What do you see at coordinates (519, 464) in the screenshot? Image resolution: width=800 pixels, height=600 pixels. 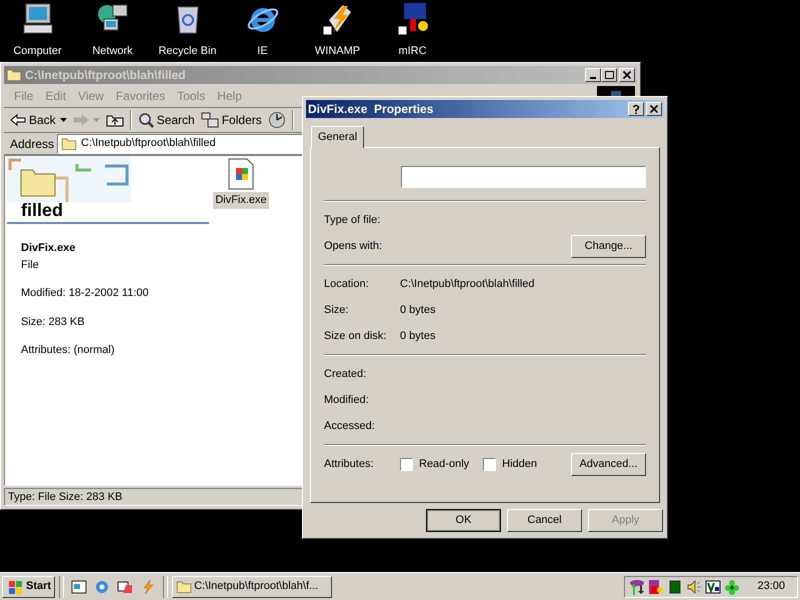 I see `checkbox-label: Hidden` at bounding box center [519, 464].